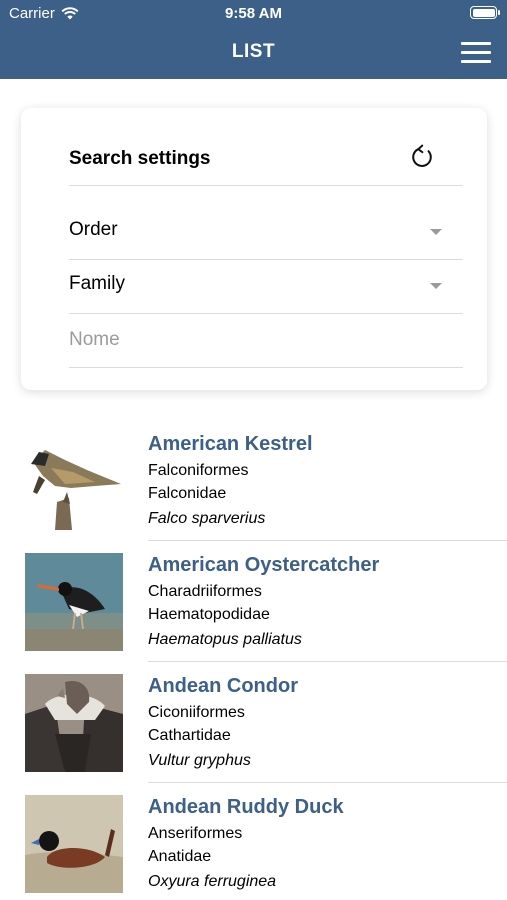  I want to click on family-select: Family, so click(266, 287).